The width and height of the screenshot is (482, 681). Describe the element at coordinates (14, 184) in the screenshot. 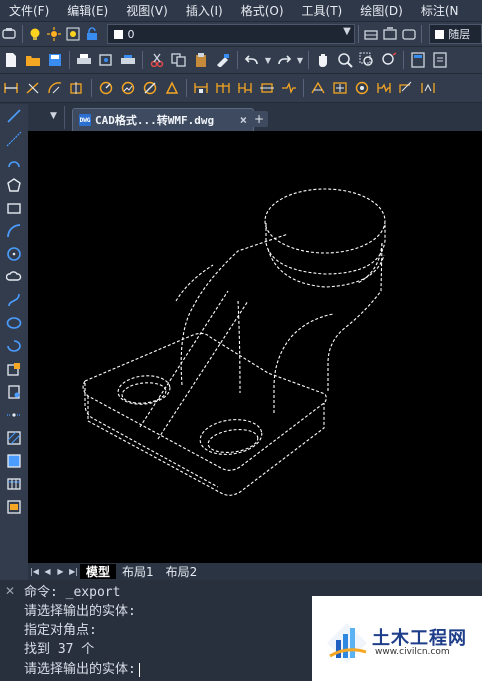

I see `polygon-icon` at that location.